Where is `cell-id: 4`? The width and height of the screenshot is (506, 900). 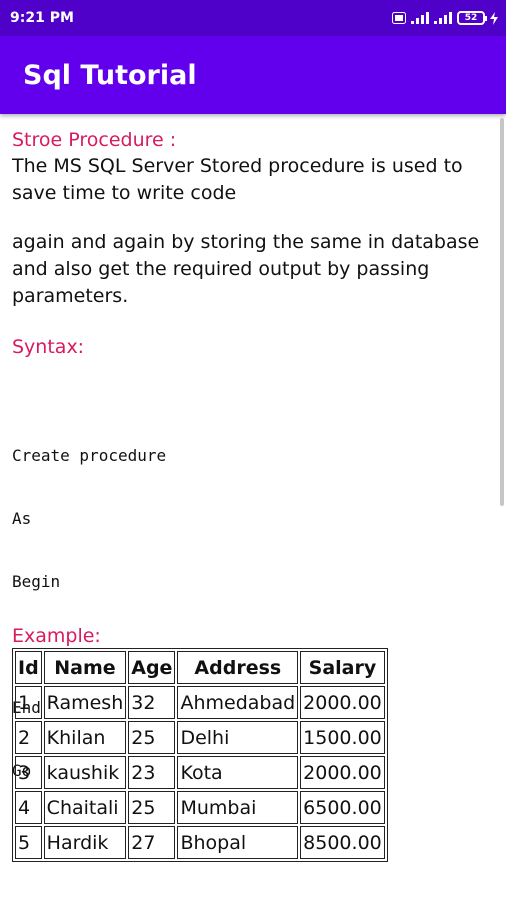
cell-id: 4 is located at coordinates (28, 807).